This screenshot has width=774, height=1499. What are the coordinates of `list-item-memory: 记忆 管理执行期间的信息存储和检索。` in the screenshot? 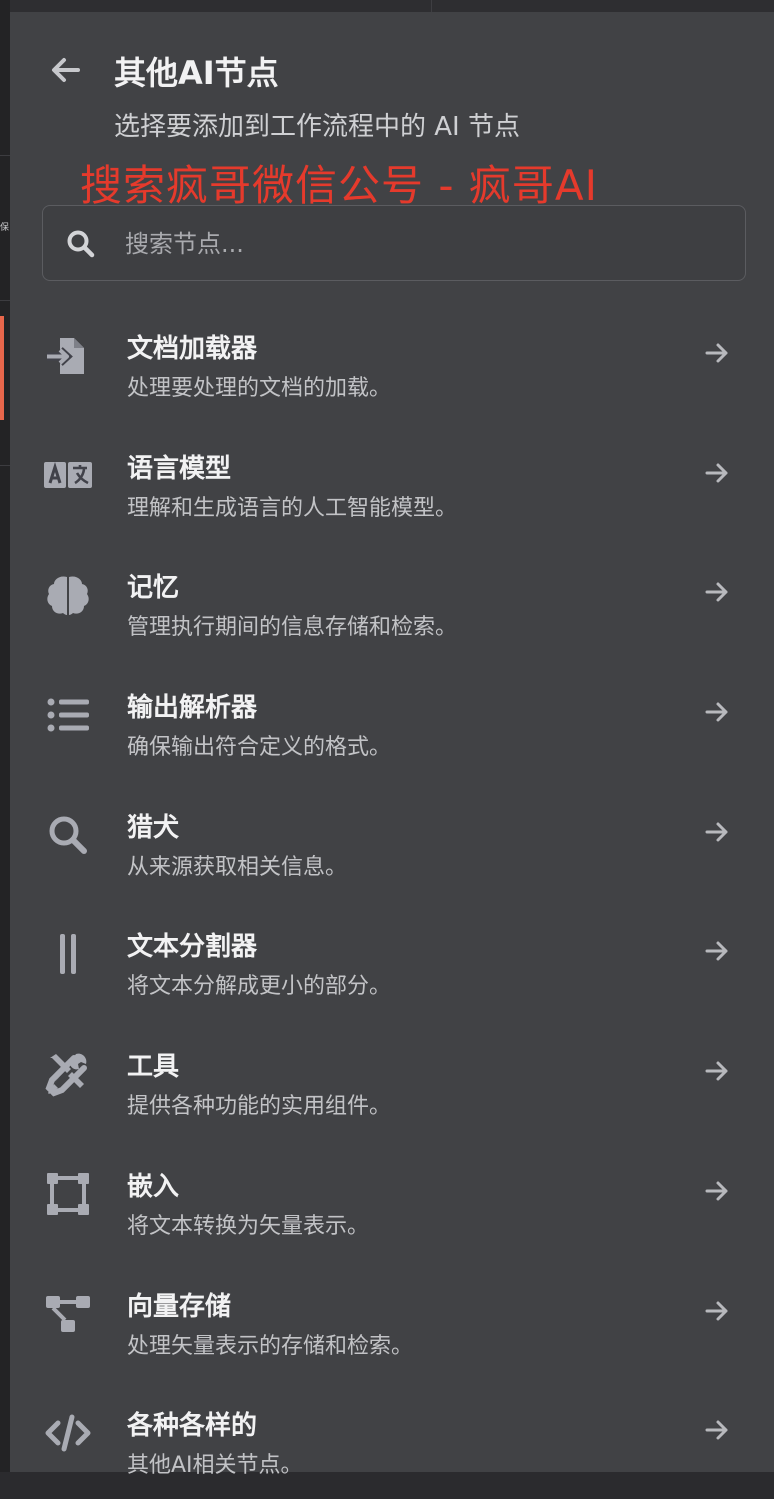 It's located at (392, 601).